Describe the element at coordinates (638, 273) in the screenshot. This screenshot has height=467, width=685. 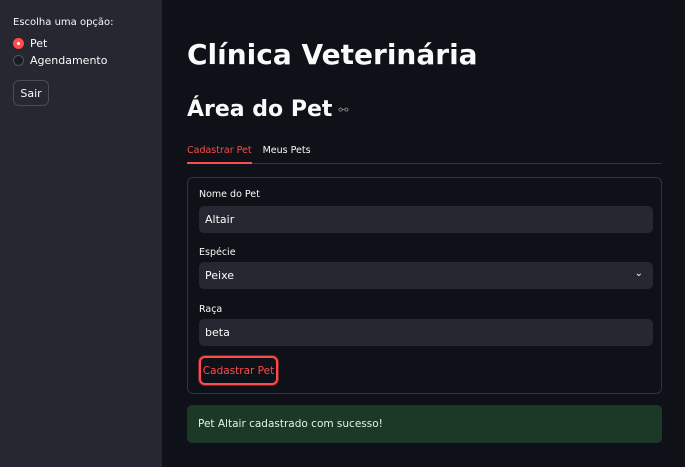
I see `chevron-down-icon: ⌄` at that location.